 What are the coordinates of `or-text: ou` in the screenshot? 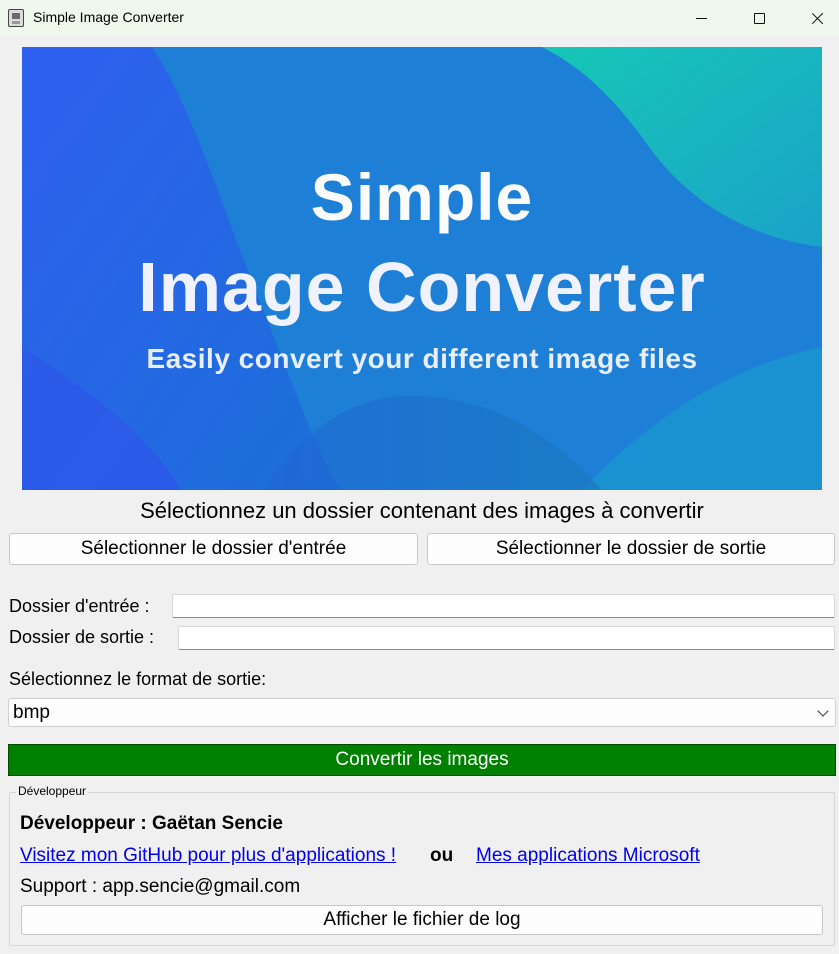 It's located at (442, 855).